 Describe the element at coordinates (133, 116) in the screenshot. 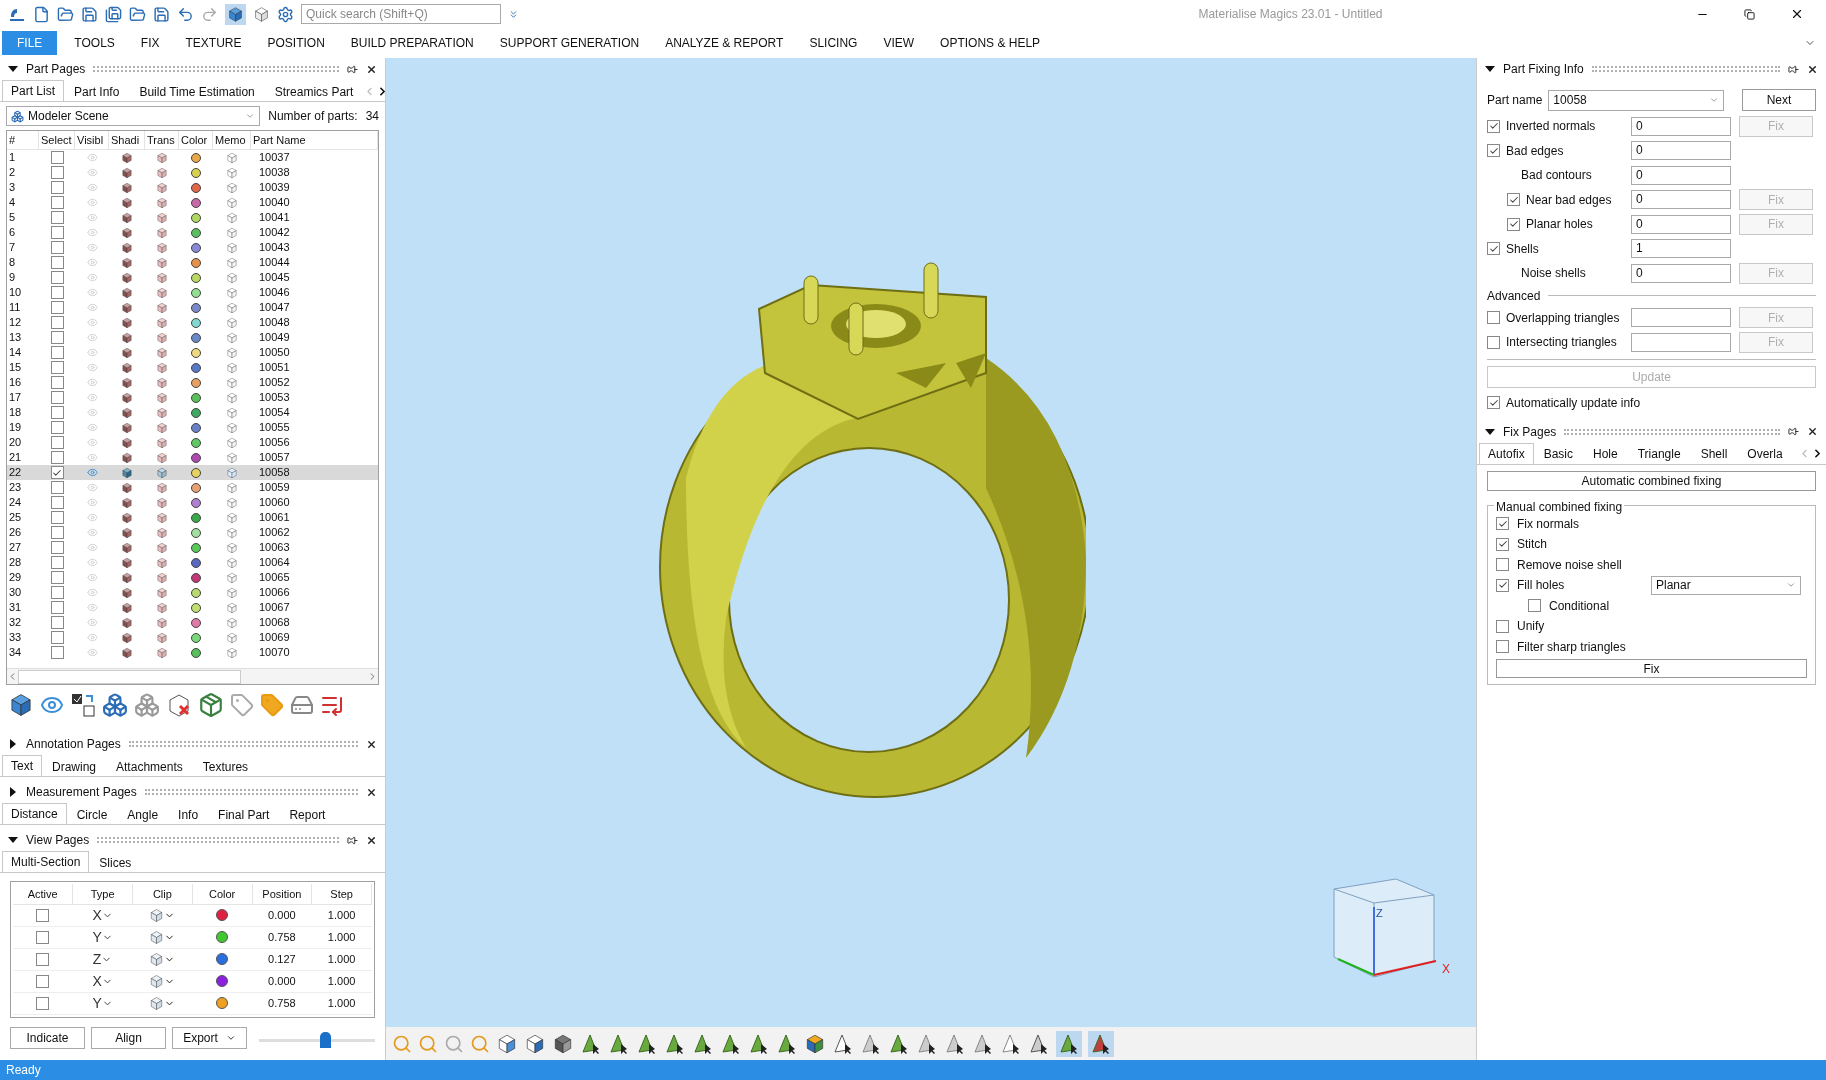

I see `scene-dropdown: Modeler Scene` at that location.